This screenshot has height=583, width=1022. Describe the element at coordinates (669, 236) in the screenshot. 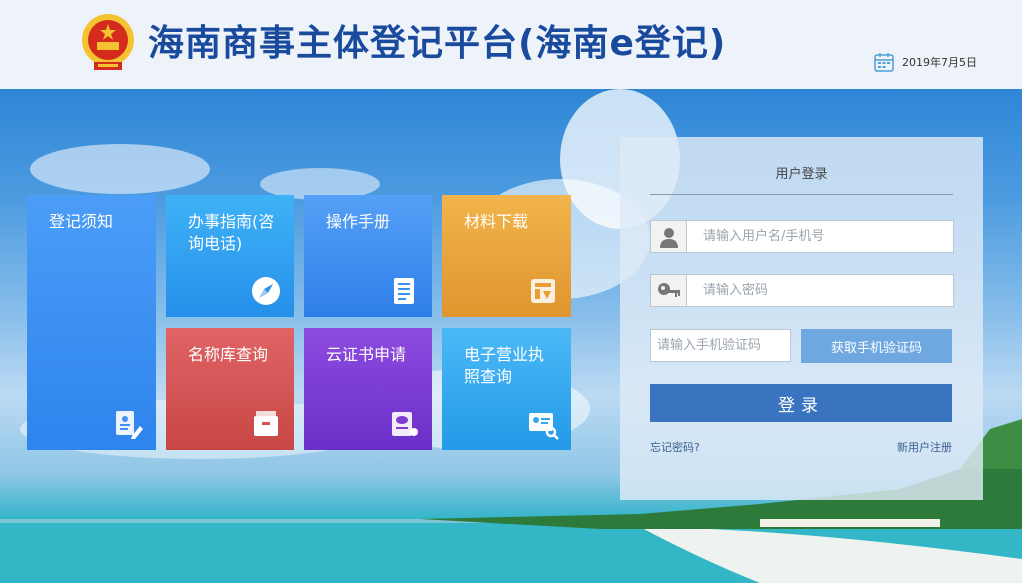

I see `user-icon` at that location.